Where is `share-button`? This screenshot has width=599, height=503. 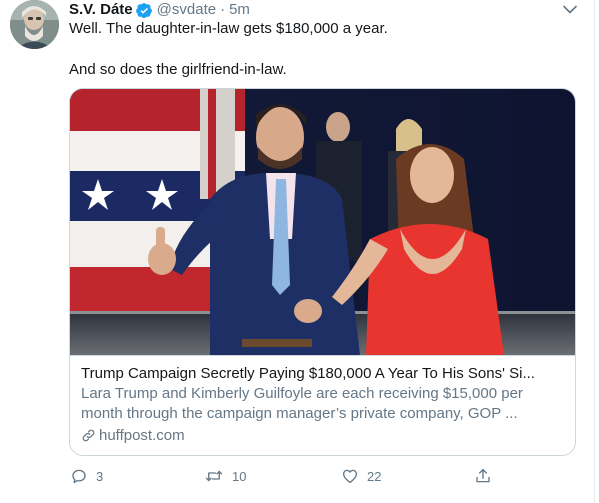
share-button is located at coordinates (483, 476).